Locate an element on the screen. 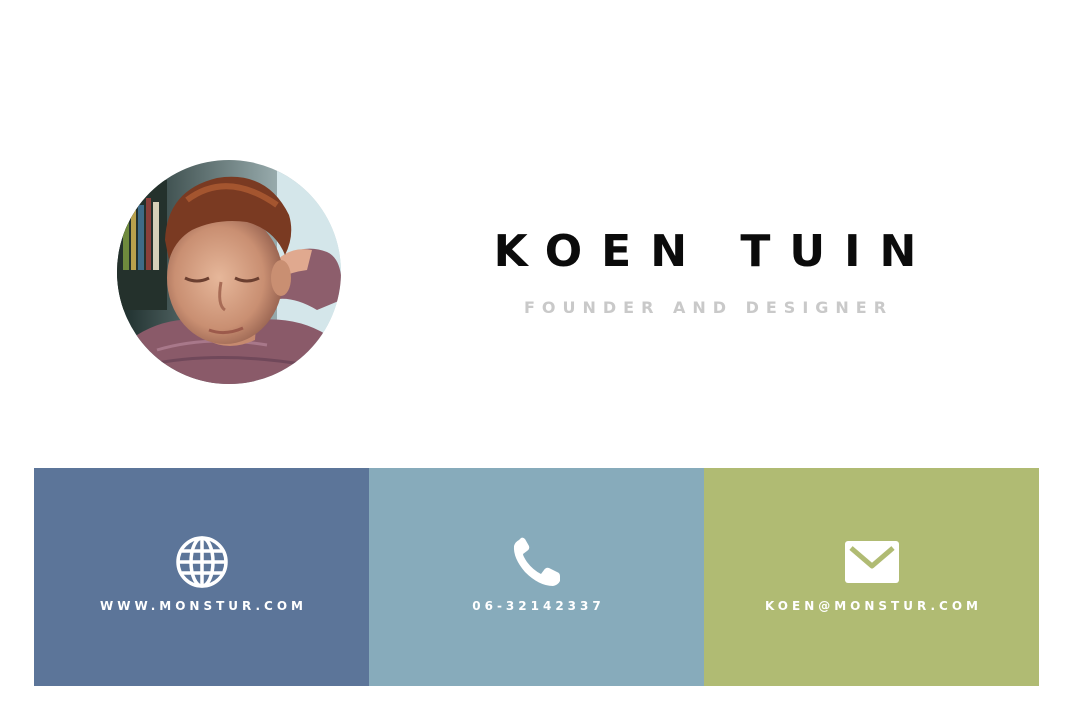 The image size is (1075, 720). phone-tile: 06-32142337 is located at coordinates (536, 577).